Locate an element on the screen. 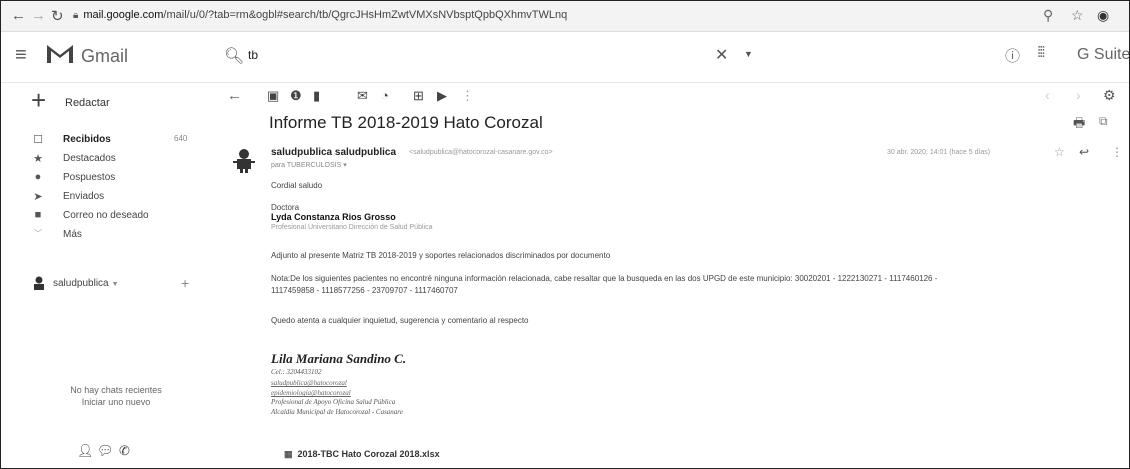 This screenshot has height=469, width=1130. lock-icon: 🔒︎ is located at coordinates (76, 15).